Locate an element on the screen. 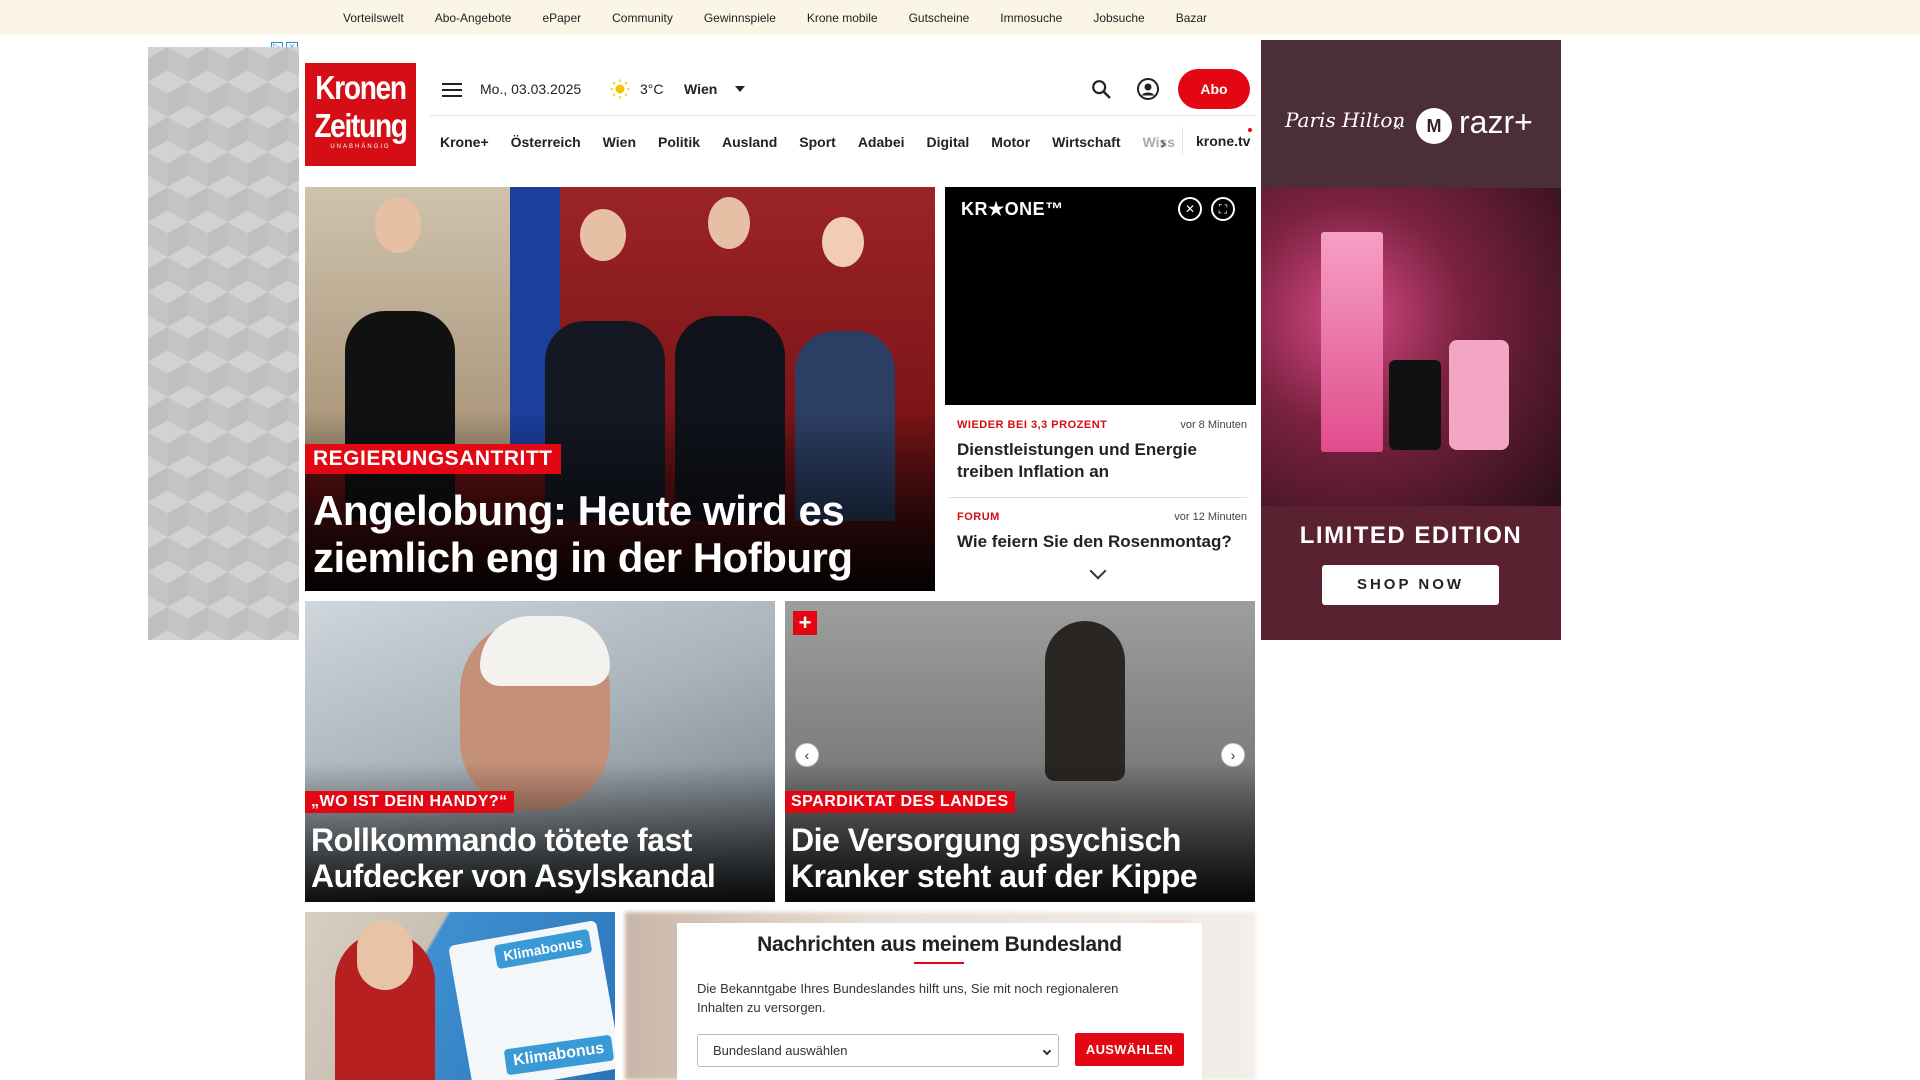 The width and height of the screenshot is (1920, 1080). nav-item-krone-plus: Krone+ is located at coordinates (464, 142).